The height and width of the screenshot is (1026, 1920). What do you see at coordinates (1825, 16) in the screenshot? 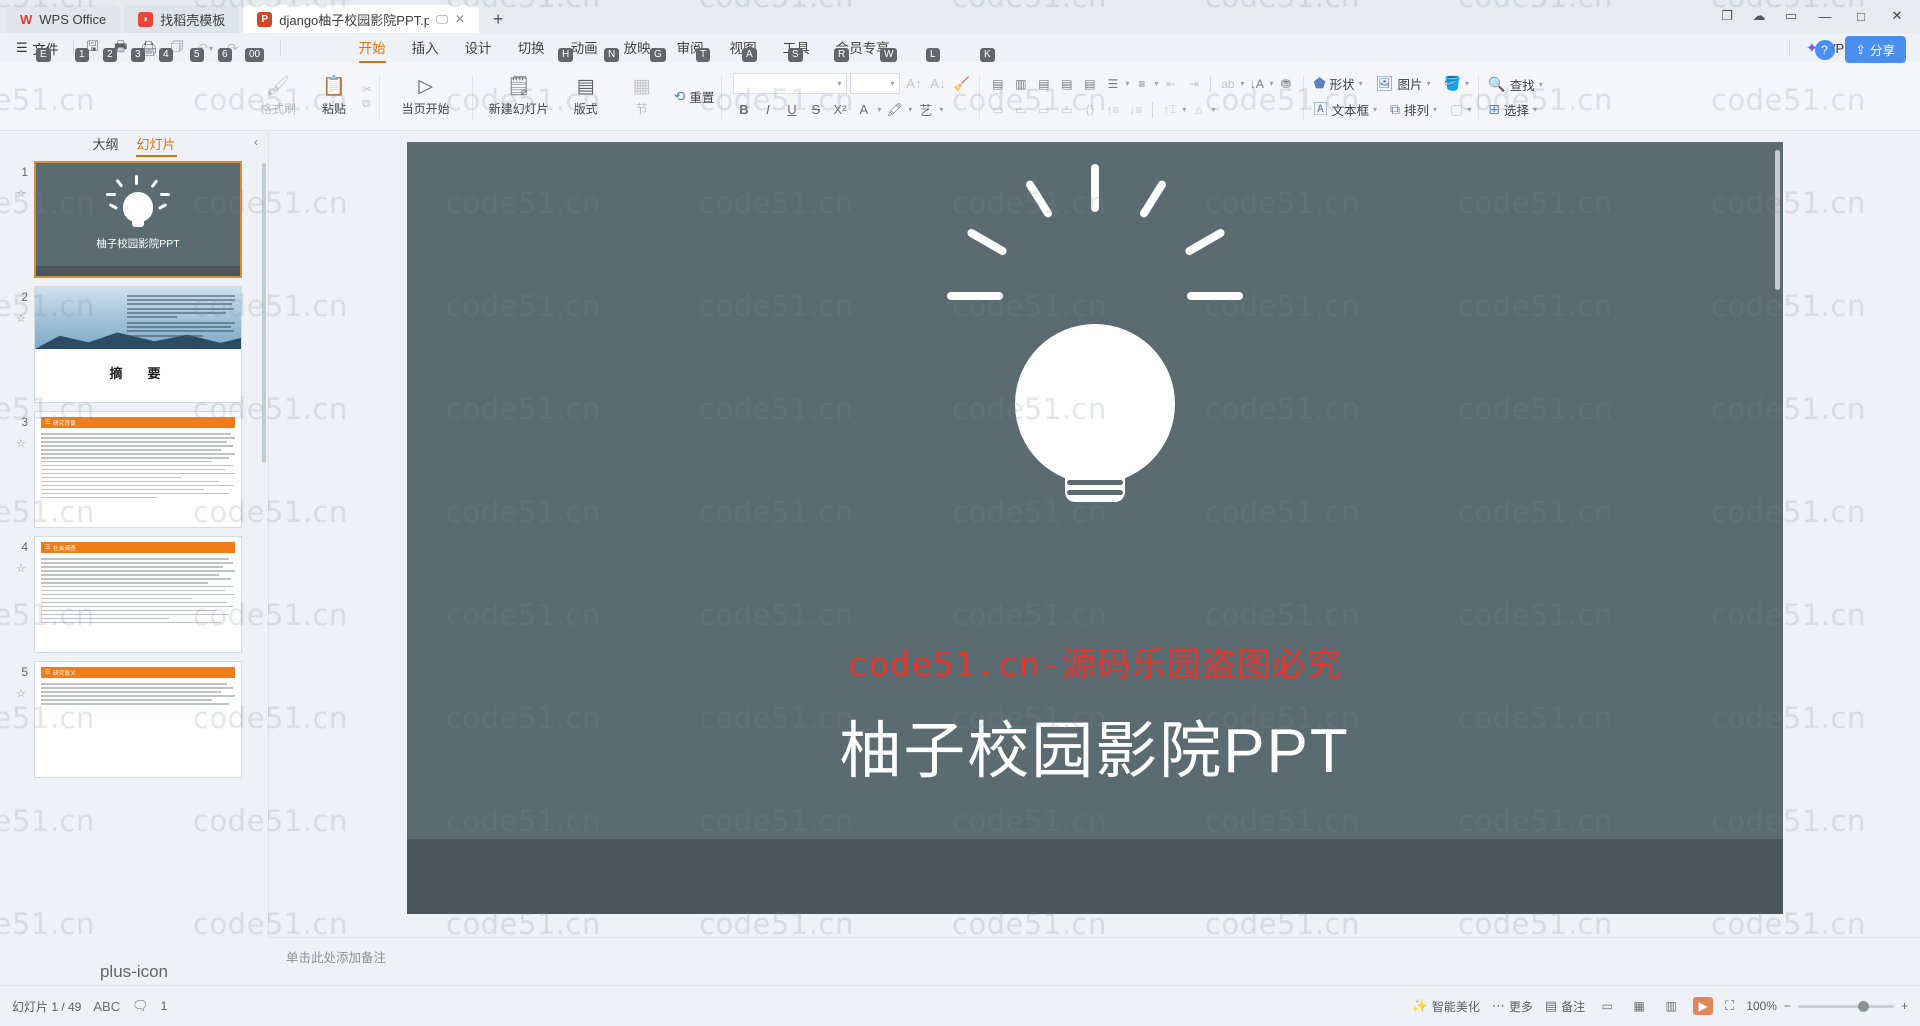
I see `minimize-button: —` at bounding box center [1825, 16].